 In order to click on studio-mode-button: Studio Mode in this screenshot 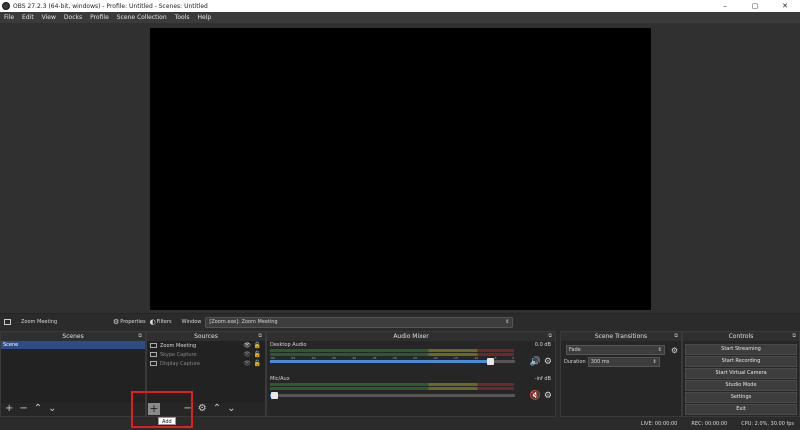, I will do `click(741, 385)`.